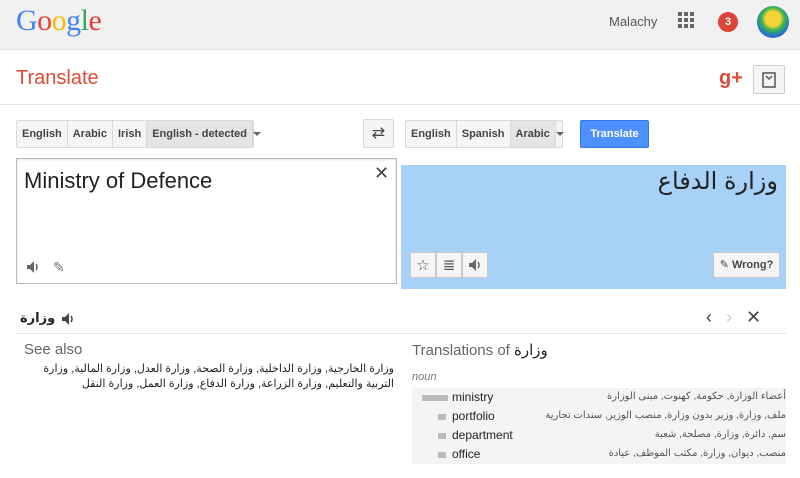 This screenshot has width=800, height=478. I want to click on source-lang-dropdown, so click(256, 134).